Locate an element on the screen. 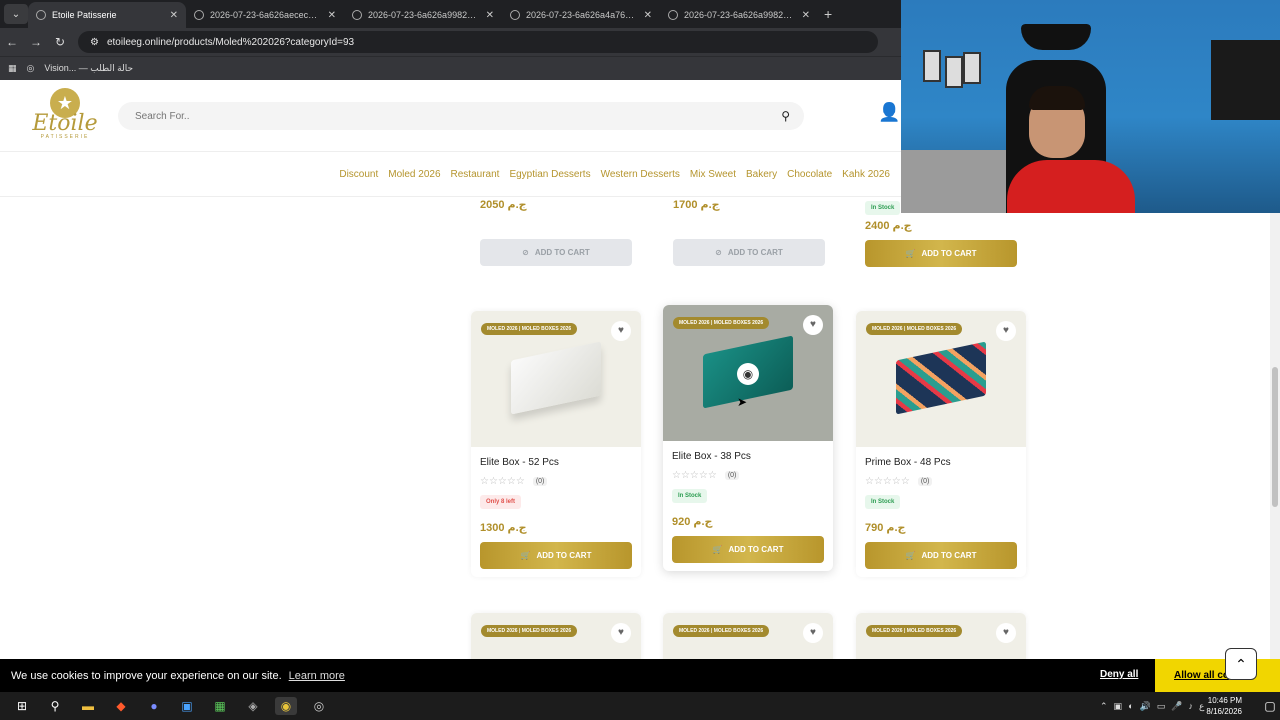 This screenshot has width=1280, height=720. apps-grid-icon: ▦ is located at coordinates (12, 68).